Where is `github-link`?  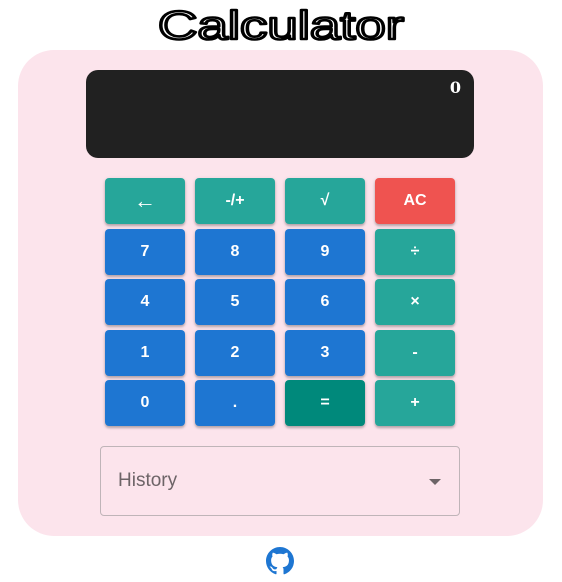 github-link is located at coordinates (280, 561).